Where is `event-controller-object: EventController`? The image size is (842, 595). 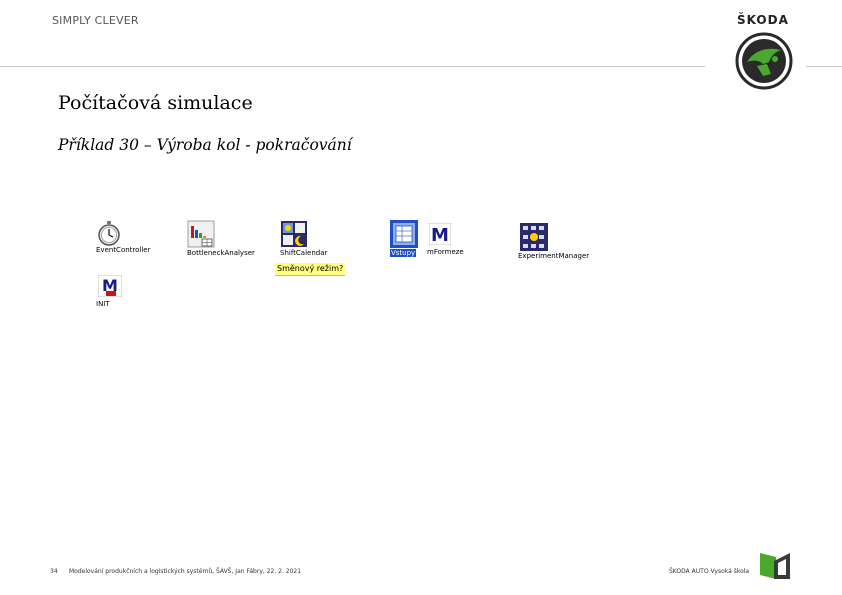
event-controller-object: EventController is located at coordinates (123, 238).